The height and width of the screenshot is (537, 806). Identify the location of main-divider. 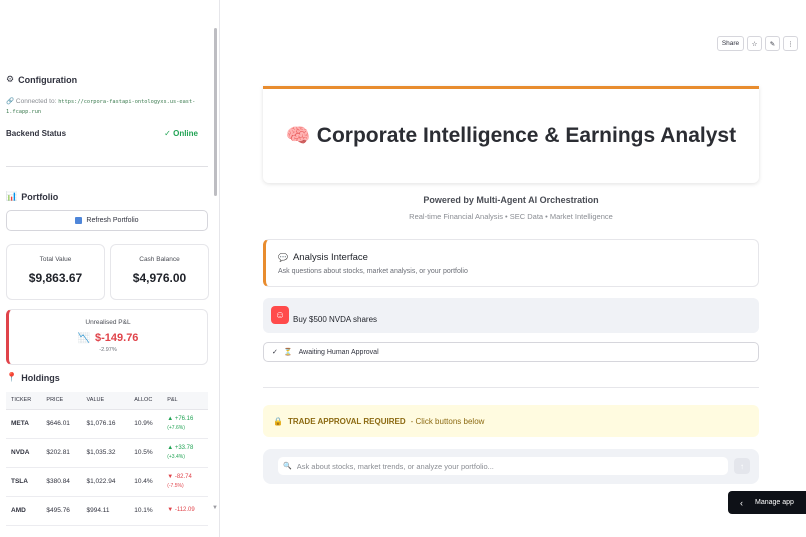
(511, 387).